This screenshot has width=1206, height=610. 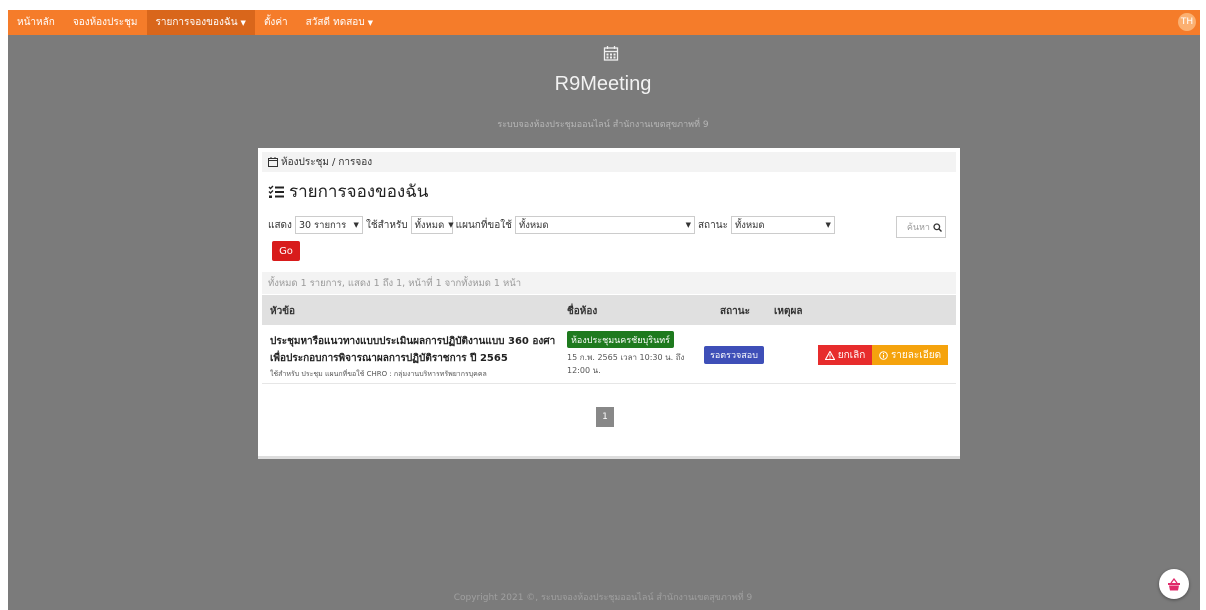 What do you see at coordinates (322, 225) in the screenshot?
I see `page-size-value: 30 รายการ` at bounding box center [322, 225].